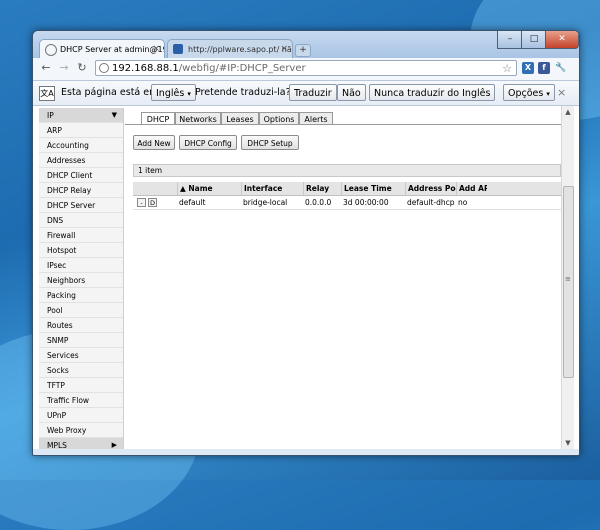 The width and height of the screenshot is (600, 530). What do you see at coordinates (431, 202) in the screenshot?
I see `cell-address-pool: default-dhcp` at bounding box center [431, 202].